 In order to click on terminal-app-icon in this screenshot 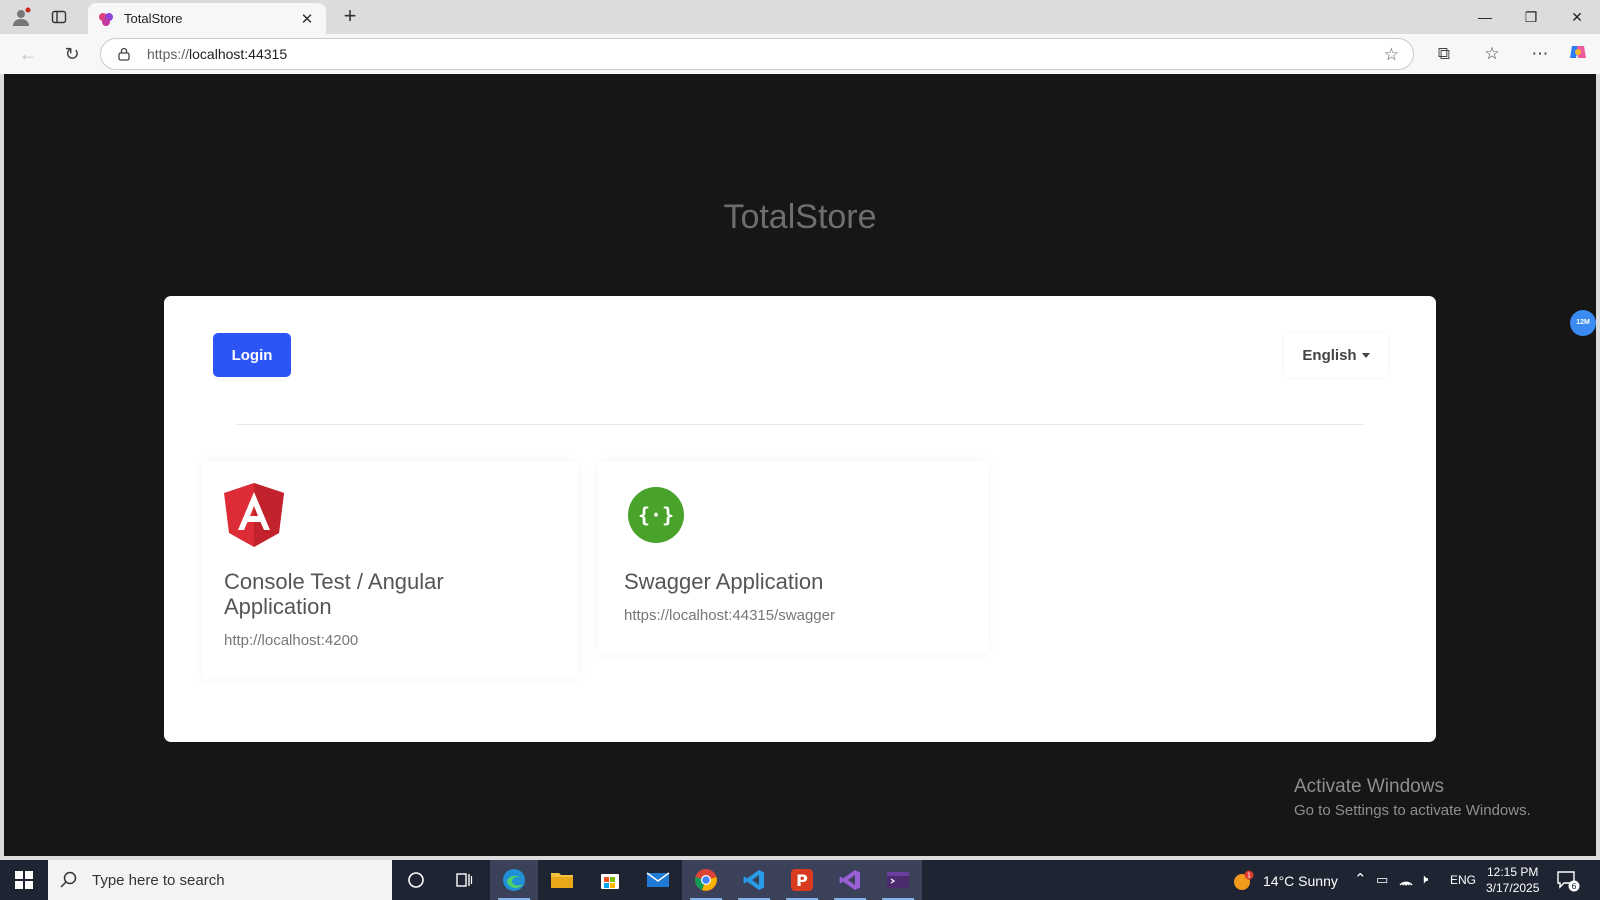, I will do `click(898, 880)`.